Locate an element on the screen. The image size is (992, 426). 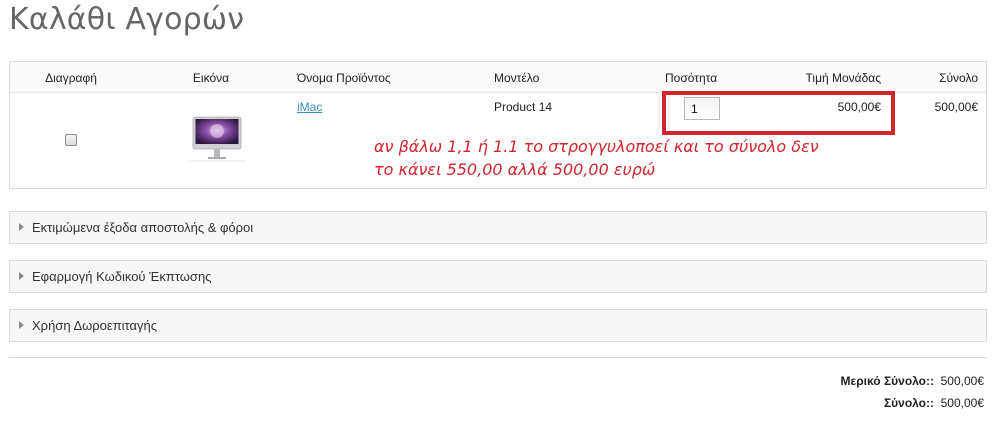
panel-title: Εφαρμογή Κωδικού Έκπτωσης is located at coordinates (122, 276).